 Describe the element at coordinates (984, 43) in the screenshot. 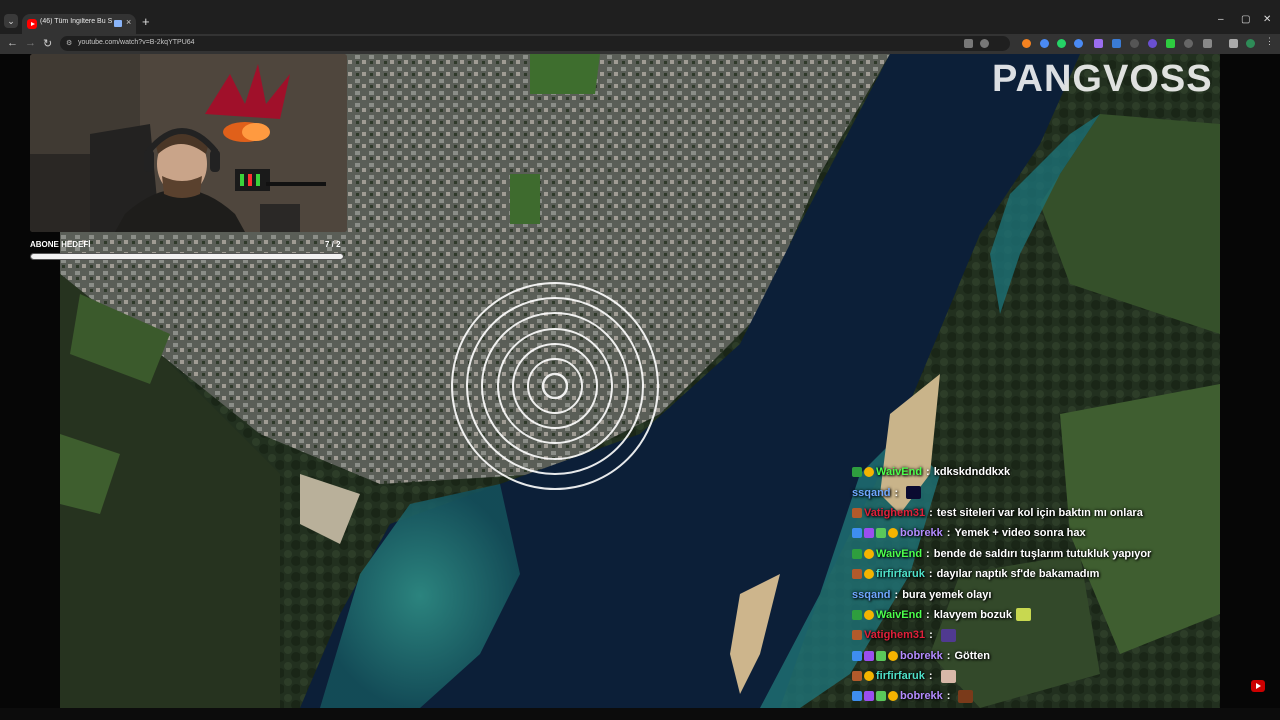

I see `eye-off-icon` at that location.